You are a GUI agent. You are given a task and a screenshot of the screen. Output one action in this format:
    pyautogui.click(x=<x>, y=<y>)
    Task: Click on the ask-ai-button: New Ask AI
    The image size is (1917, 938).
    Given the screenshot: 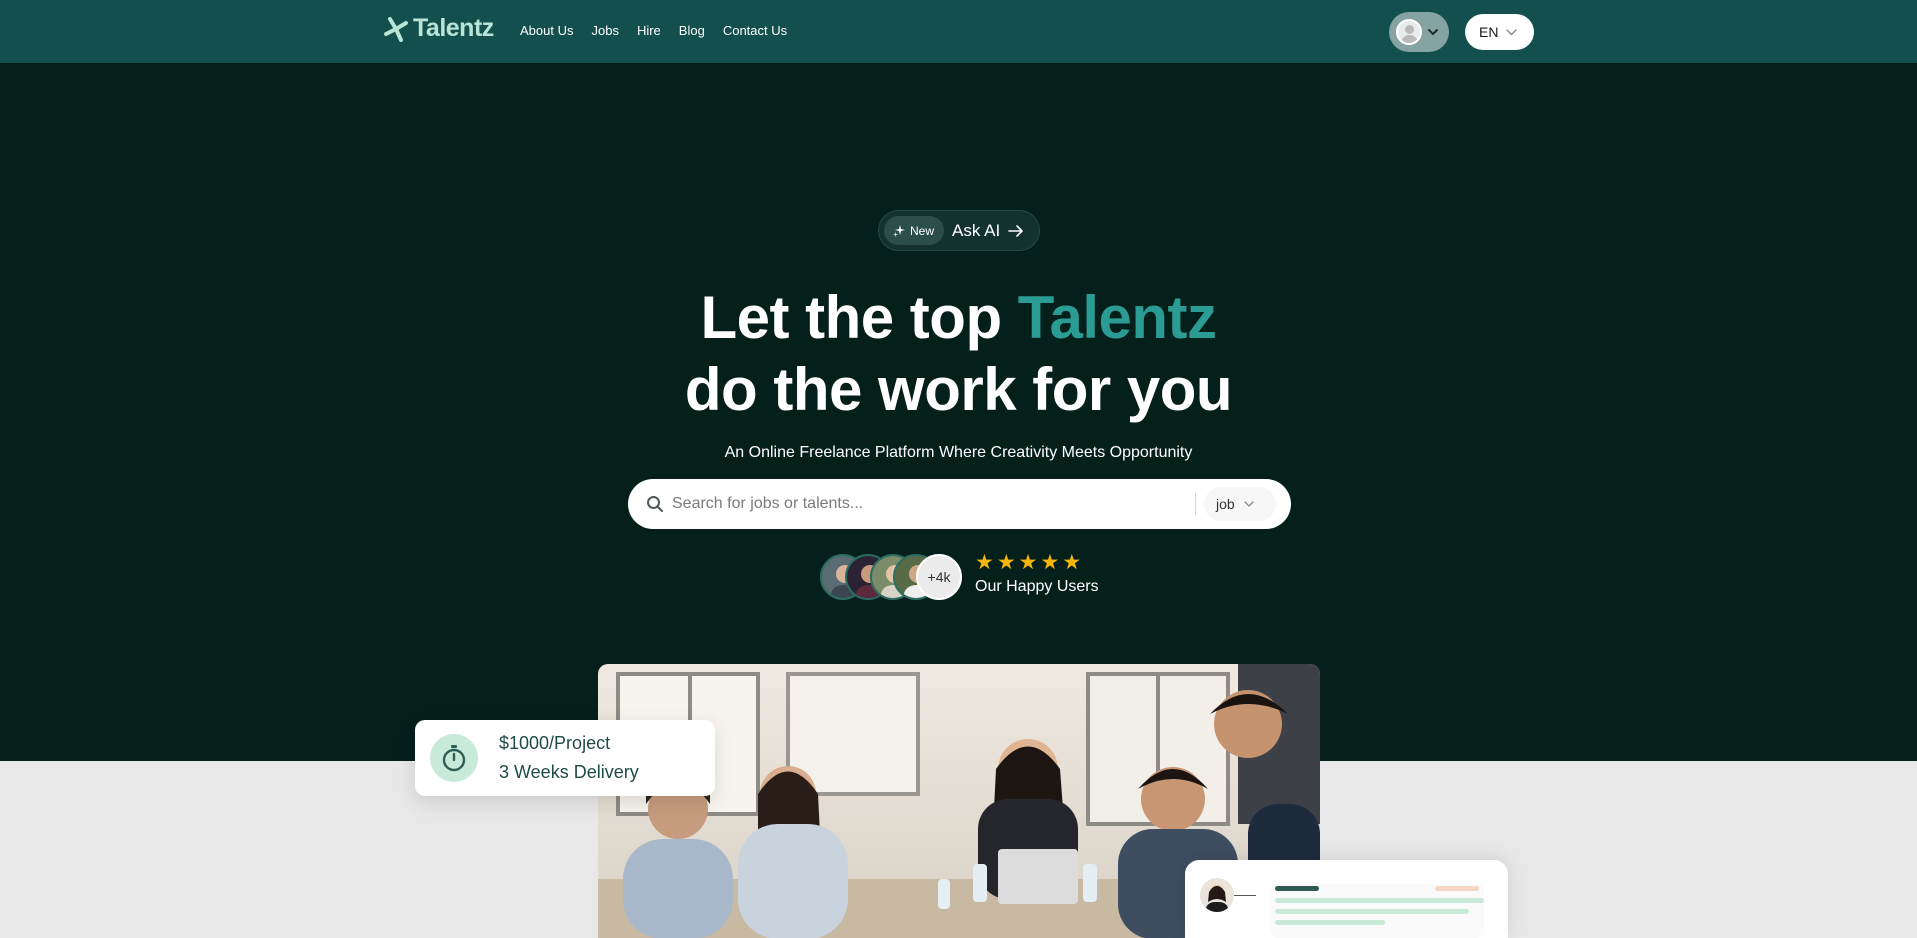 What is the action you would take?
    pyautogui.click(x=959, y=230)
    